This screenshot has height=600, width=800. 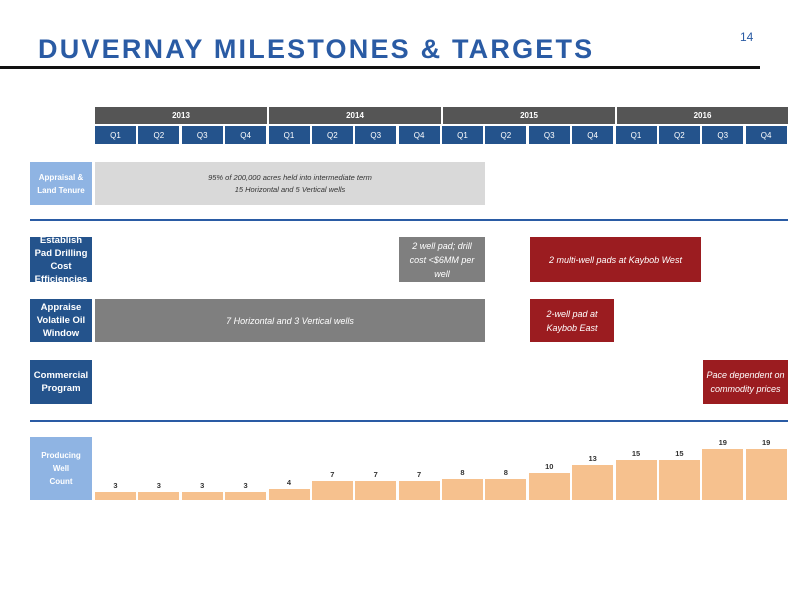 What do you see at coordinates (529, 115) in the screenshot?
I see `year-header: 2015` at bounding box center [529, 115].